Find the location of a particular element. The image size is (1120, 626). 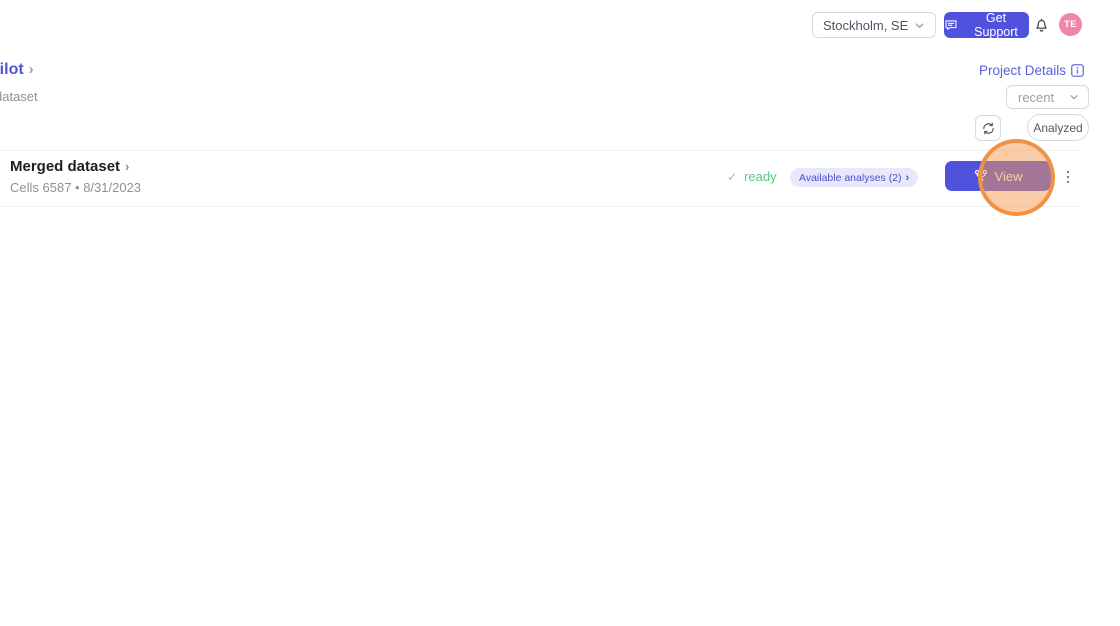

analyzed-filter-button: Analyzed is located at coordinates (1058, 127).